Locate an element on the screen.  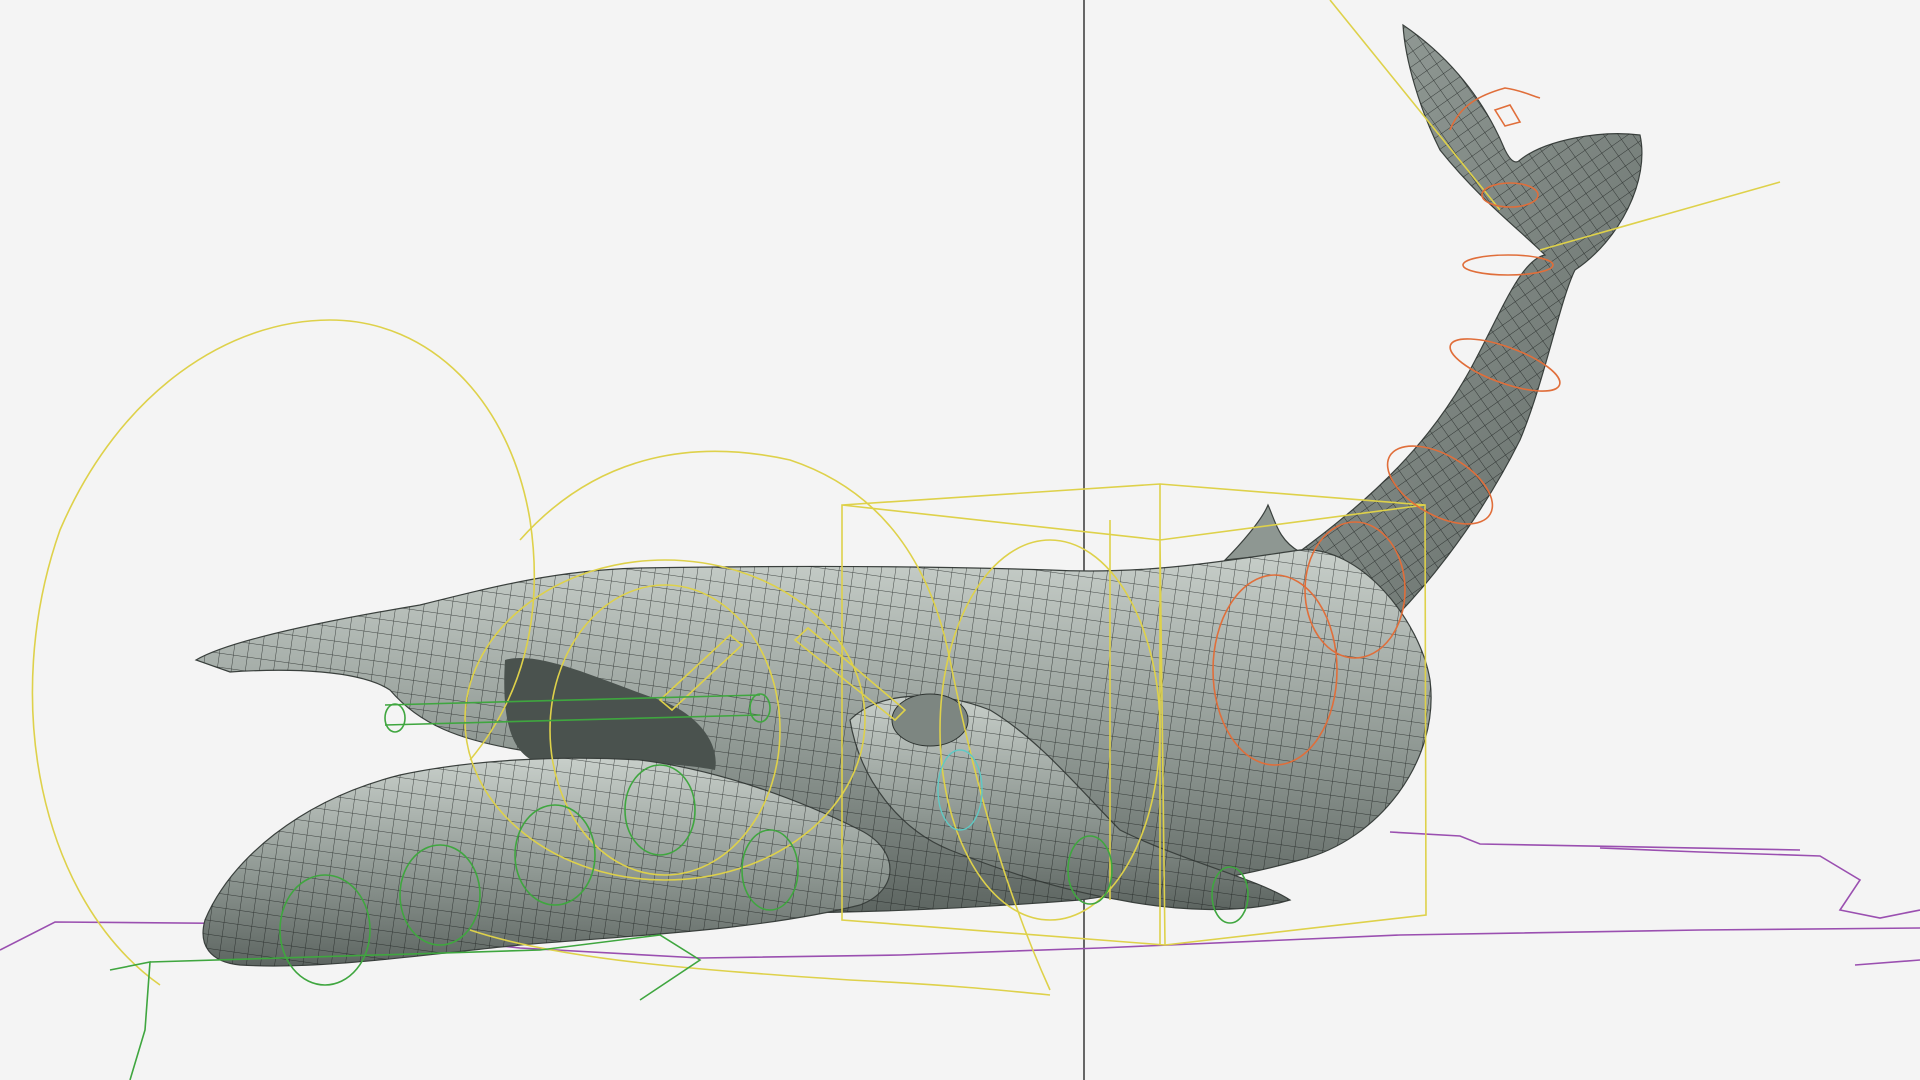
whale-eye-area is located at coordinates (930, 720).